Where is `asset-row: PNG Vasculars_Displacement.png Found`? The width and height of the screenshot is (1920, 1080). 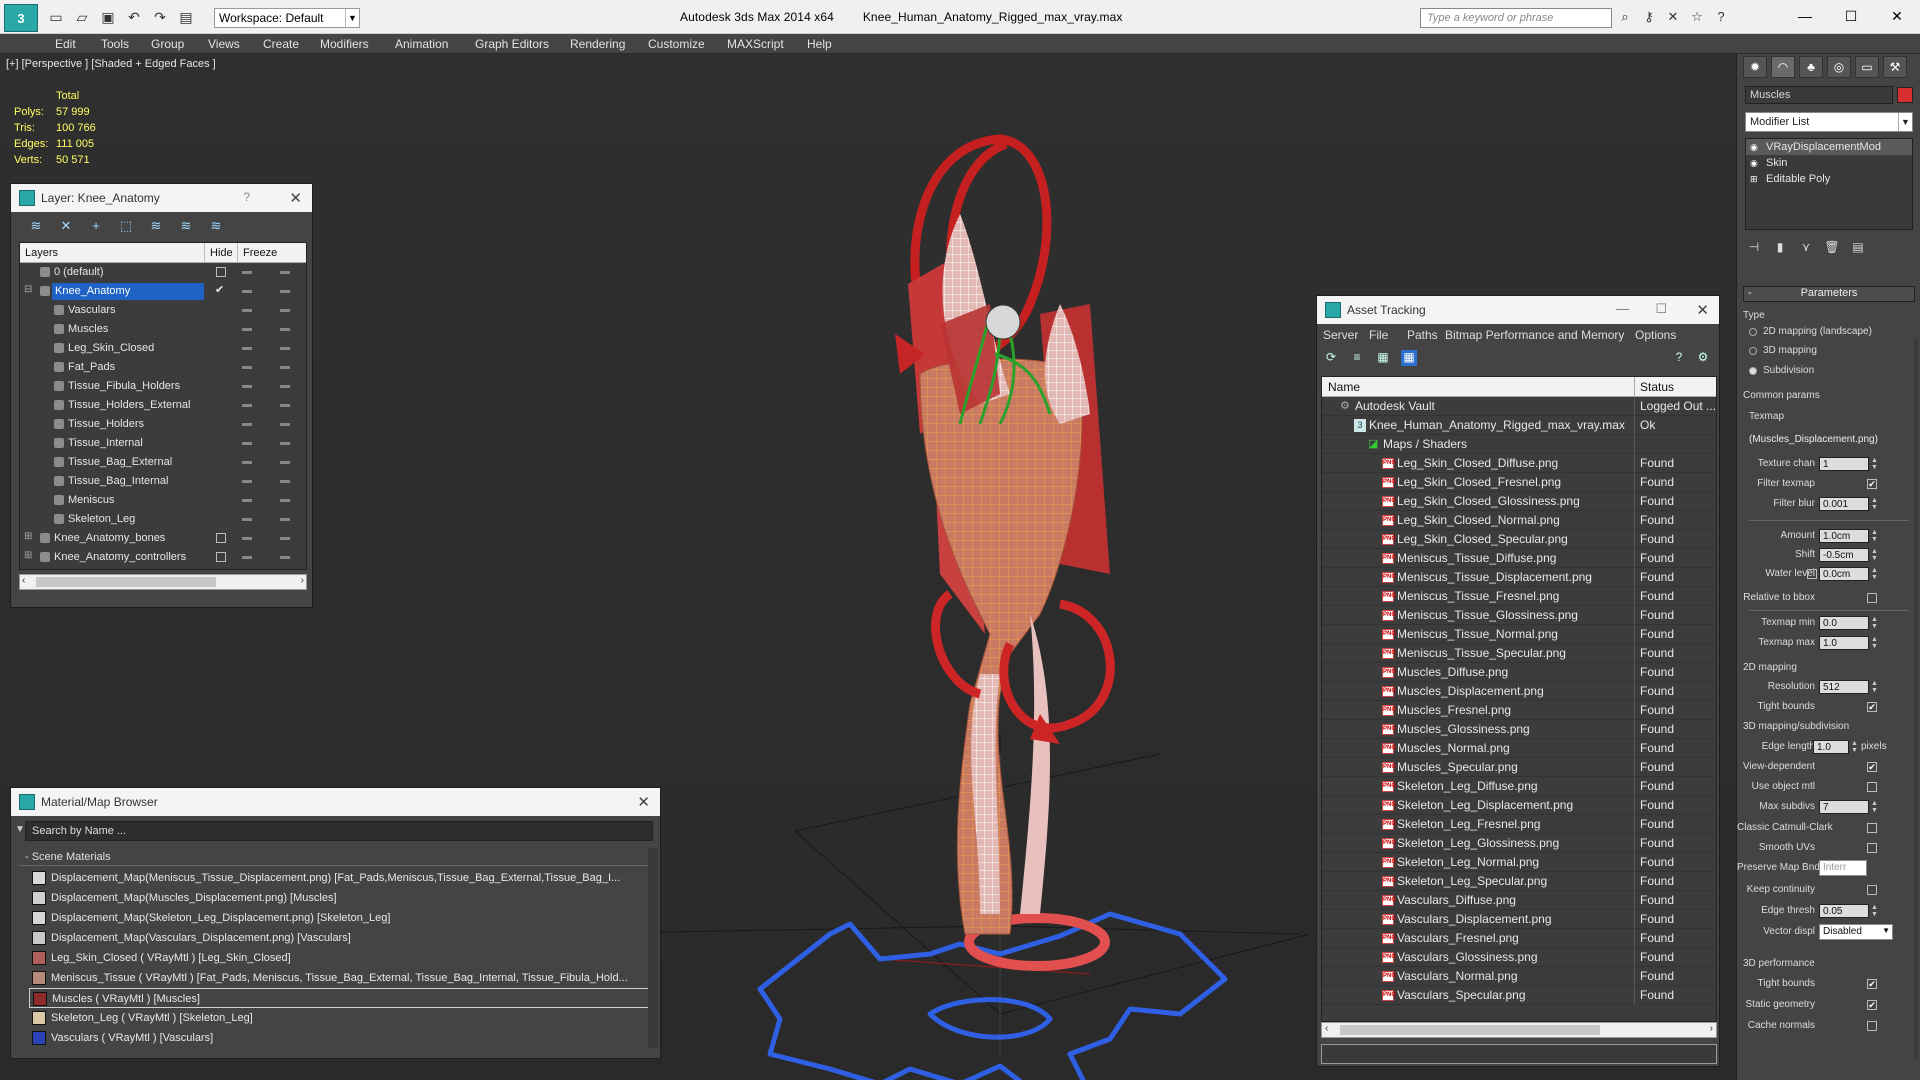 asset-row: PNG Vasculars_Displacement.png Found is located at coordinates (1519, 919).